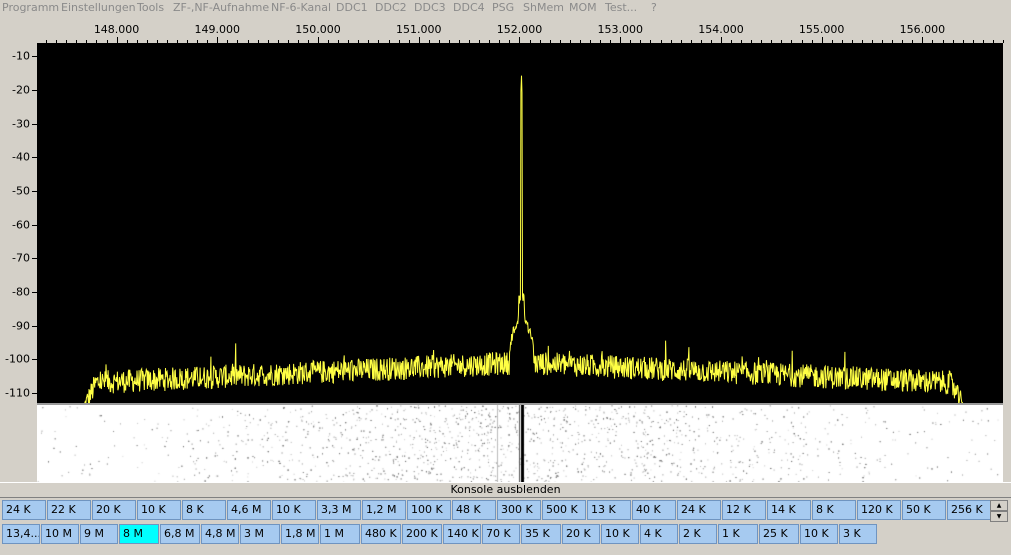 The height and width of the screenshot is (555, 1011). Describe the element at coordinates (430, 7) in the screenshot. I see `menu-item-ddc3: DDC3` at that location.